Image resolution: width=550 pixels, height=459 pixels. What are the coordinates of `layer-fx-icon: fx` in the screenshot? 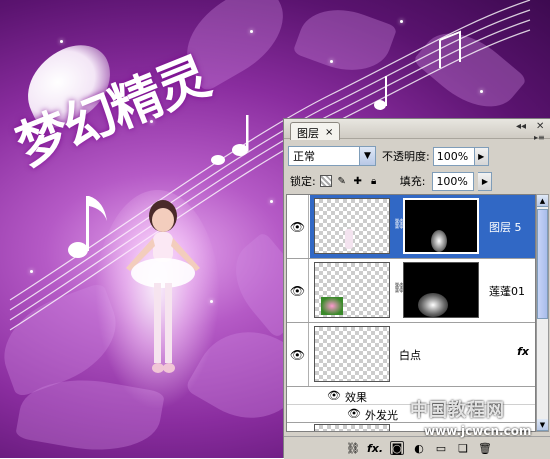 It's located at (523, 351).